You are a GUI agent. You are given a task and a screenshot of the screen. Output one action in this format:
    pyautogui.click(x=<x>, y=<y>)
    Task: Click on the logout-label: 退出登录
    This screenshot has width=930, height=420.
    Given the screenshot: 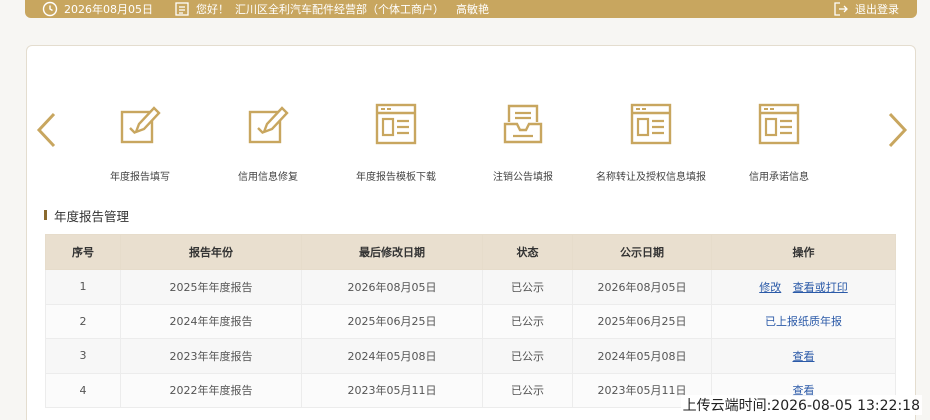 What is the action you would take?
    pyautogui.click(x=877, y=9)
    